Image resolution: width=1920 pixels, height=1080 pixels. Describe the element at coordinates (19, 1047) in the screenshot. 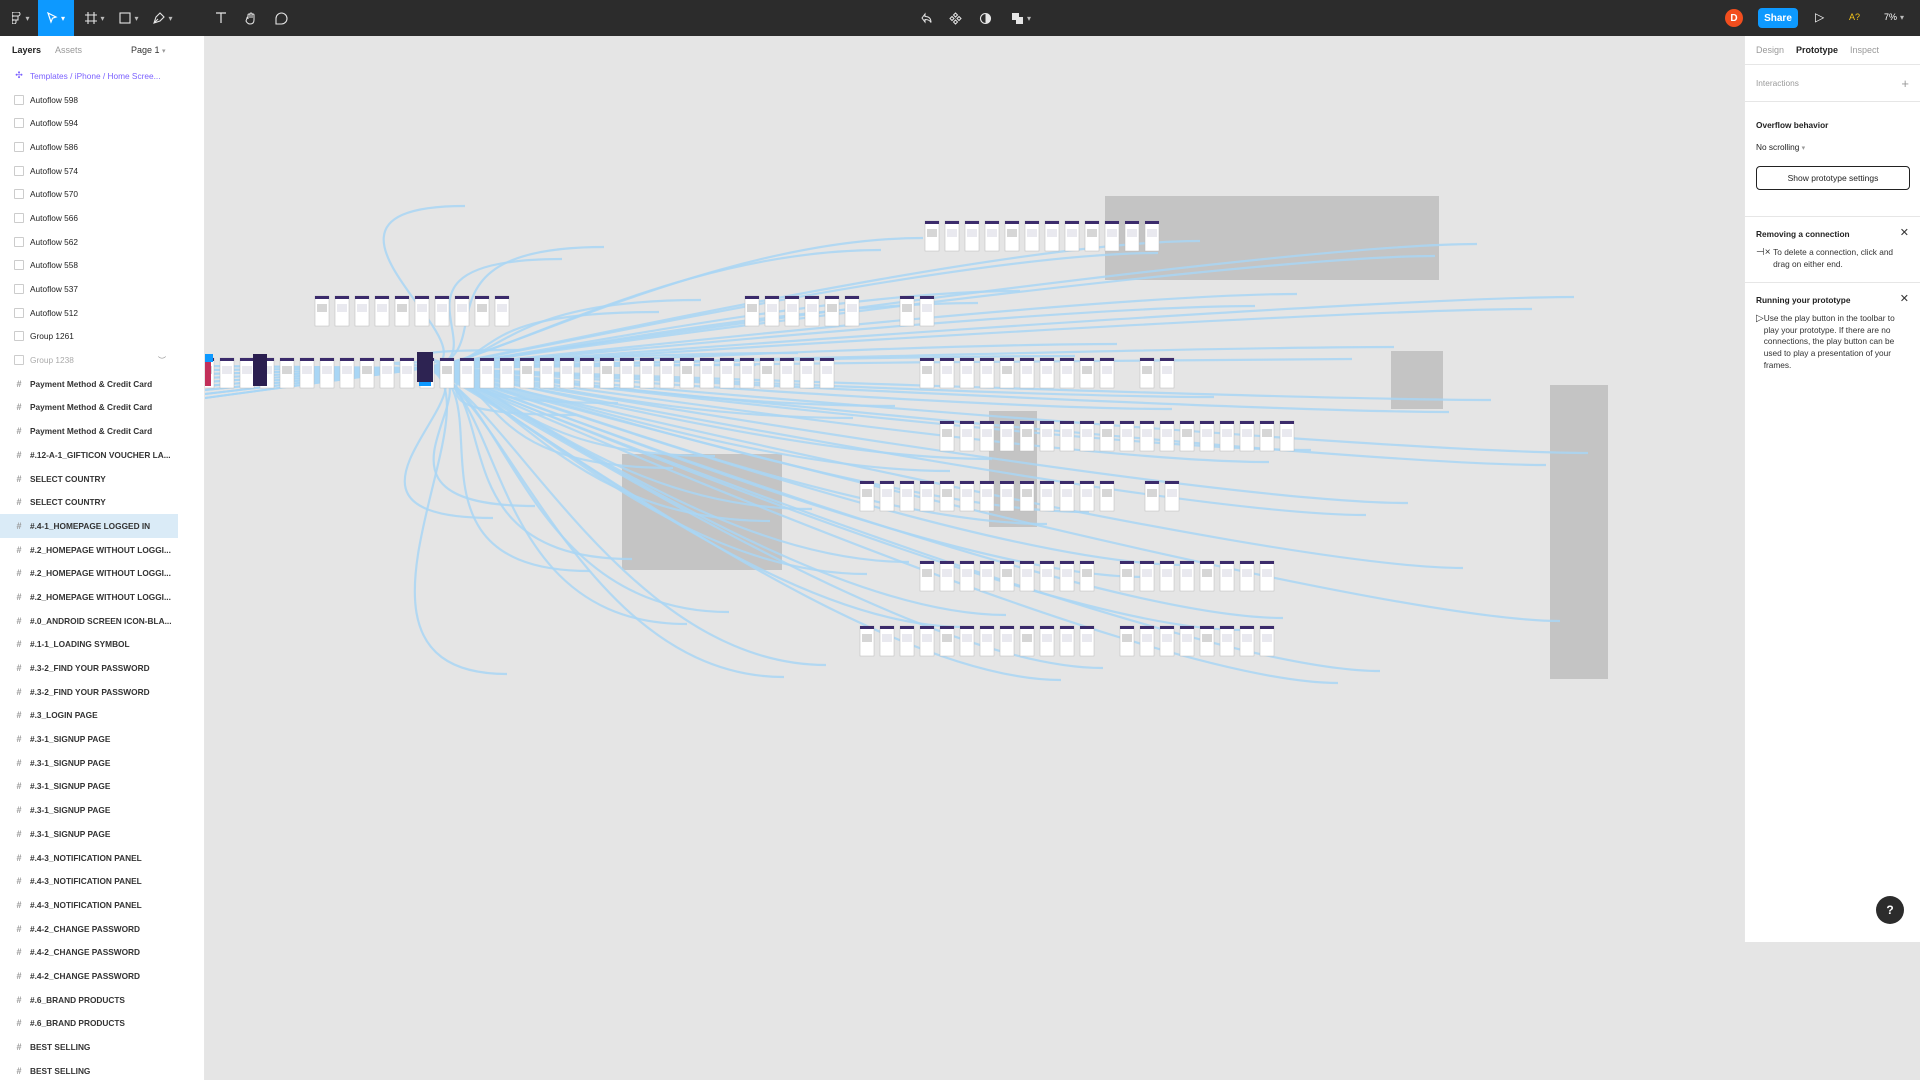

I see `frame-hash-icon: #` at that location.